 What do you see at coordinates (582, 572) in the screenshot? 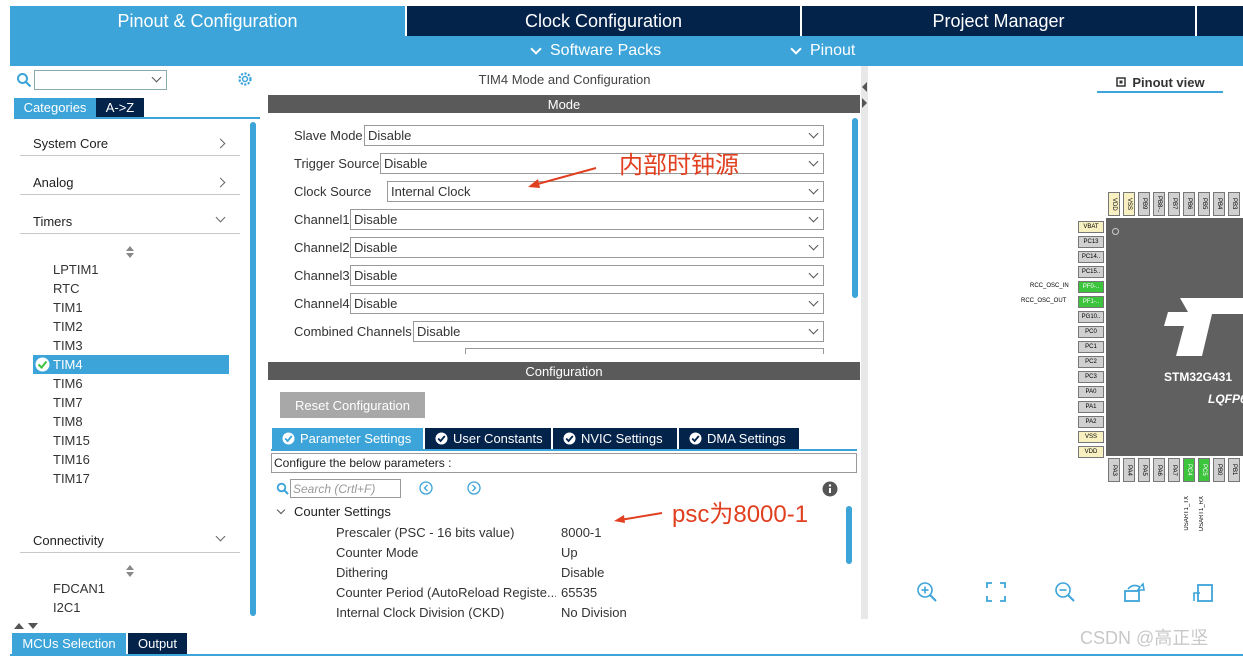
I see `param-value-dithering: Disable` at bounding box center [582, 572].